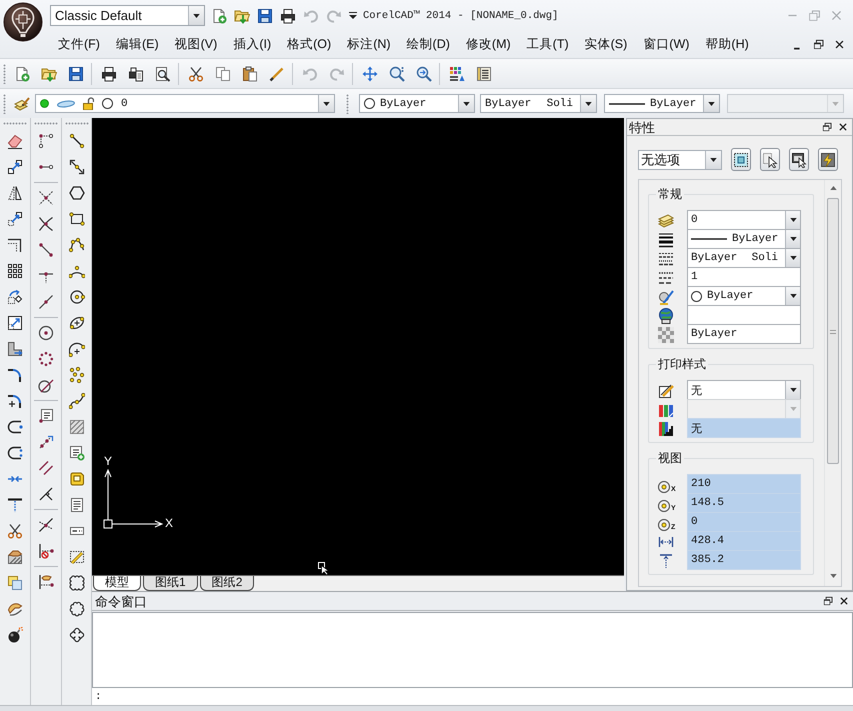  What do you see at coordinates (309, 44) in the screenshot?
I see `menu-item: 格式(O)` at bounding box center [309, 44].